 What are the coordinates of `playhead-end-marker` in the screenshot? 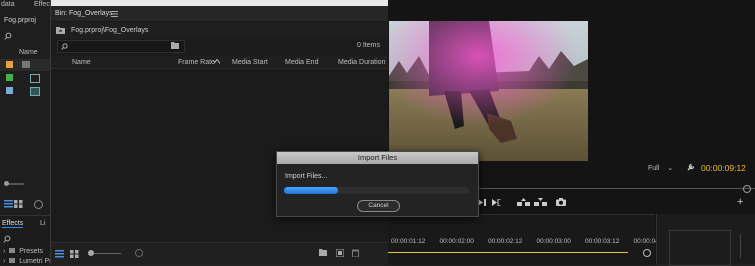 It's located at (747, 189).